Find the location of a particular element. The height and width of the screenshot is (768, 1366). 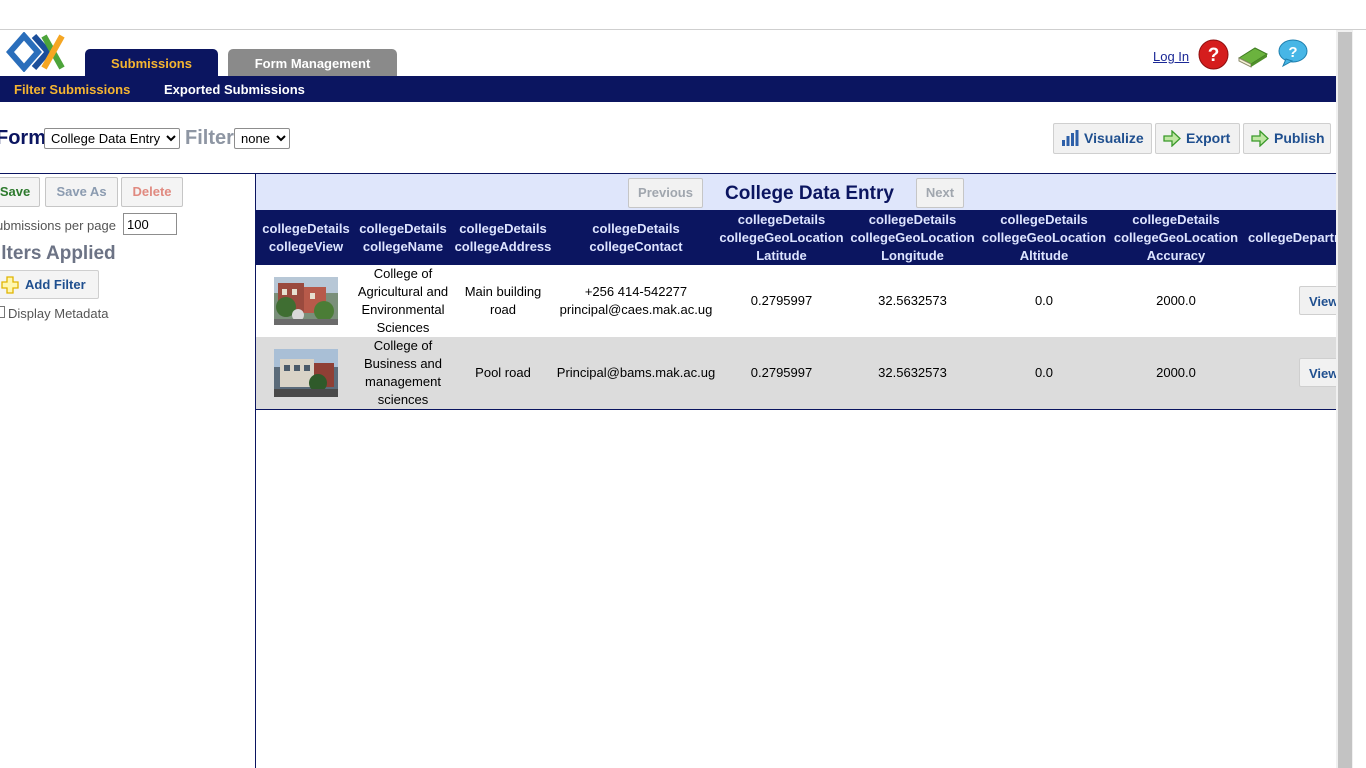

help-icon: ? is located at coordinates (1213, 54).